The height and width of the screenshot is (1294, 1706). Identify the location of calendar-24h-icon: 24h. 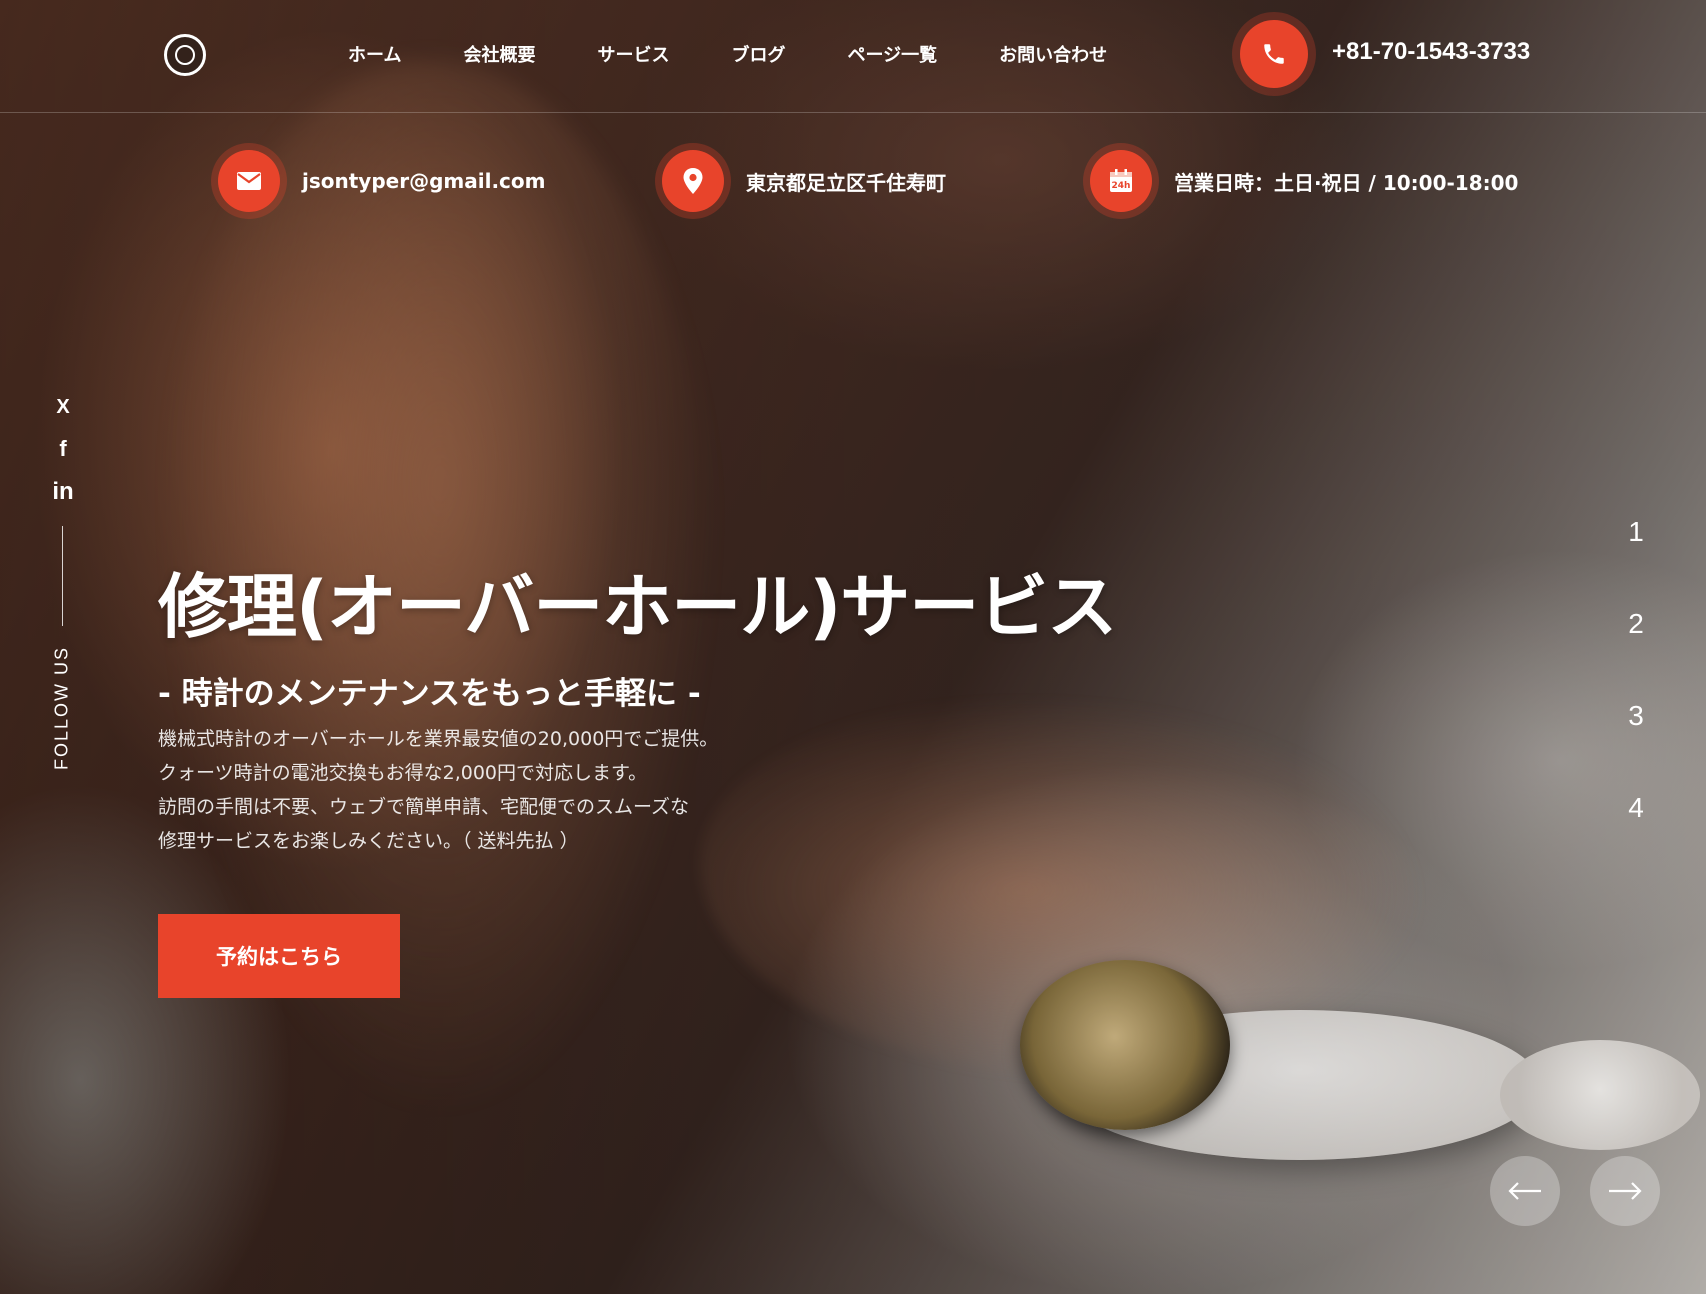
(1121, 181).